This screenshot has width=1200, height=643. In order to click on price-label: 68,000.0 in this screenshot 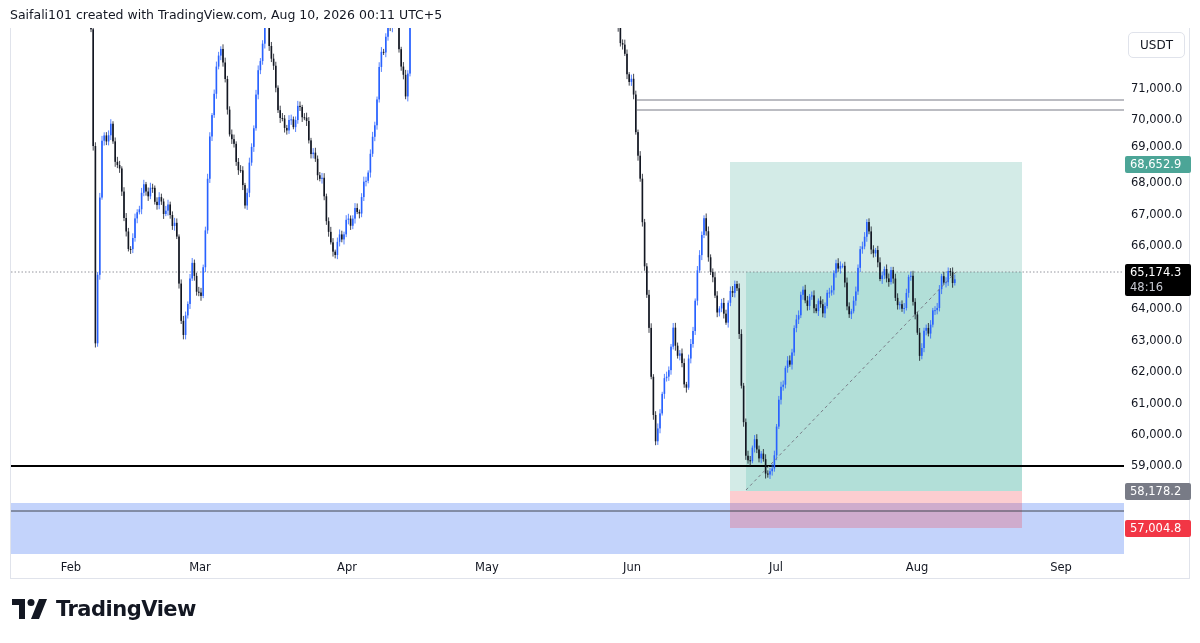, I will do `click(1157, 182)`.